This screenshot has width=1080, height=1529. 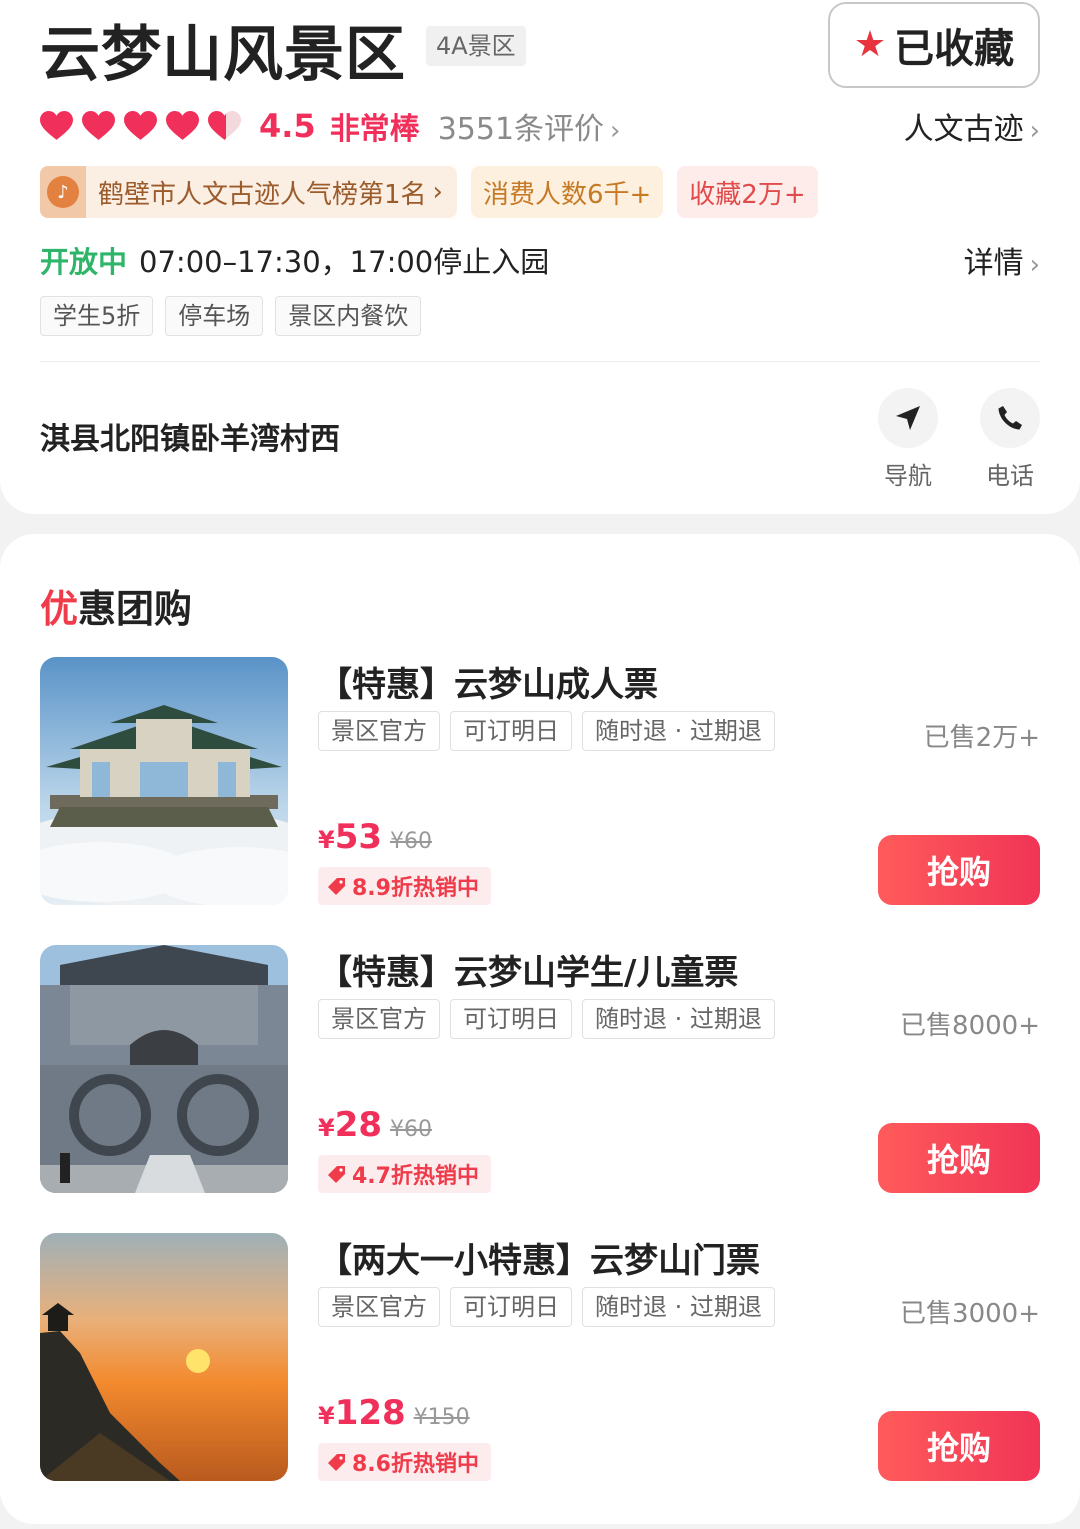 I want to click on deal-price: ¥28, so click(x=350, y=1125).